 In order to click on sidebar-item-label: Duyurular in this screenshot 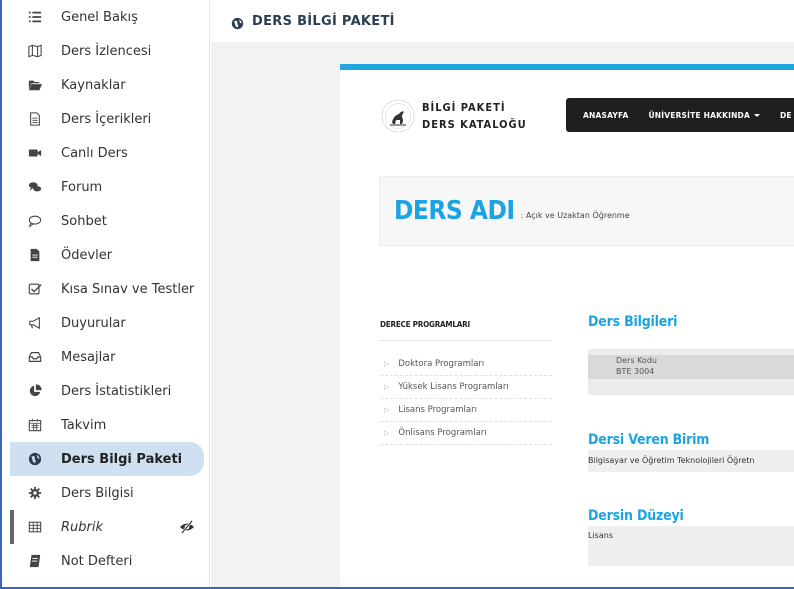, I will do `click(93, 323)`.